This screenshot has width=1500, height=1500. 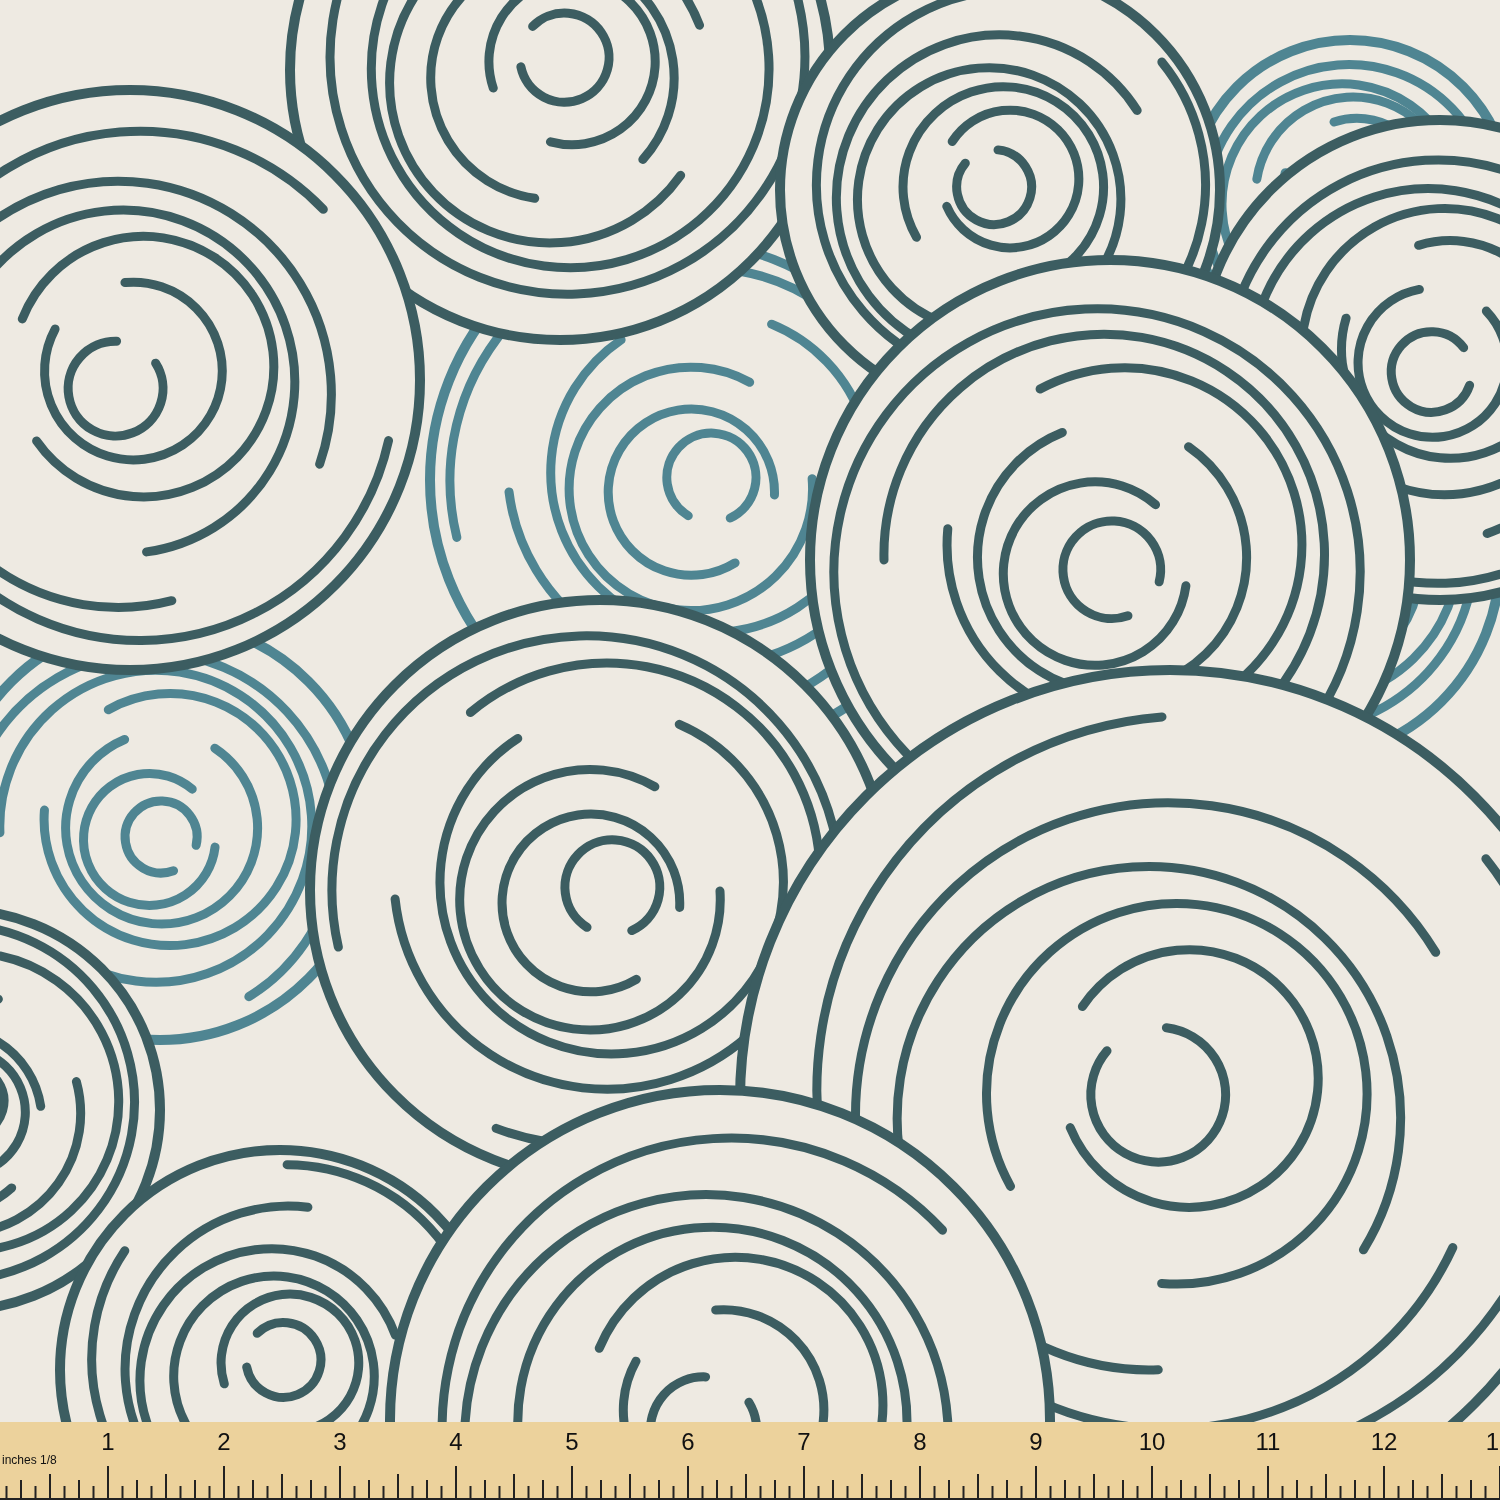 What do you see at coordinates (456, 1442) in the screenshot?
I see `ruler-number: 4` at bounding box center [456, 1442].